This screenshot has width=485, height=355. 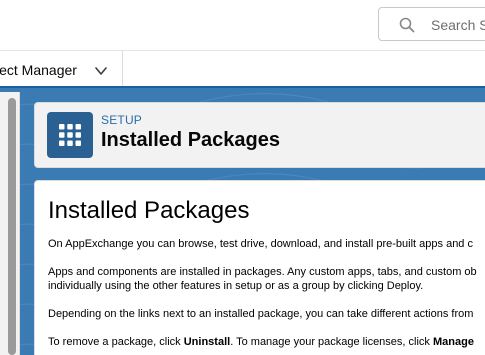 What do you see at coordinates (122, 70) in the screenshot?
I see `nav-divider` at bounding box center [122, 70].